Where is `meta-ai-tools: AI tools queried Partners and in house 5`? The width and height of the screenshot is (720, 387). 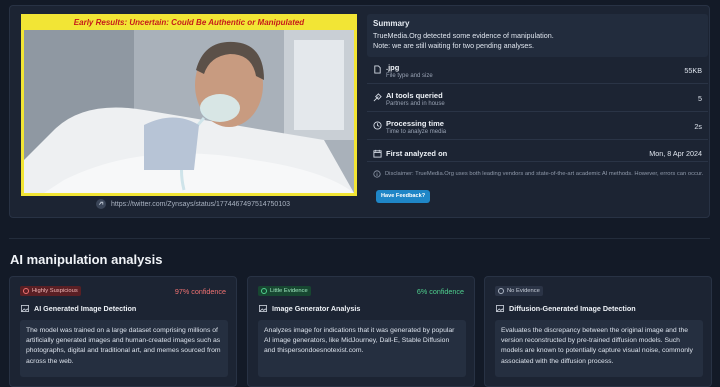 meta-ai-tools: AI tools queried Partners and in house 5 is located at coordinates (537, 100).